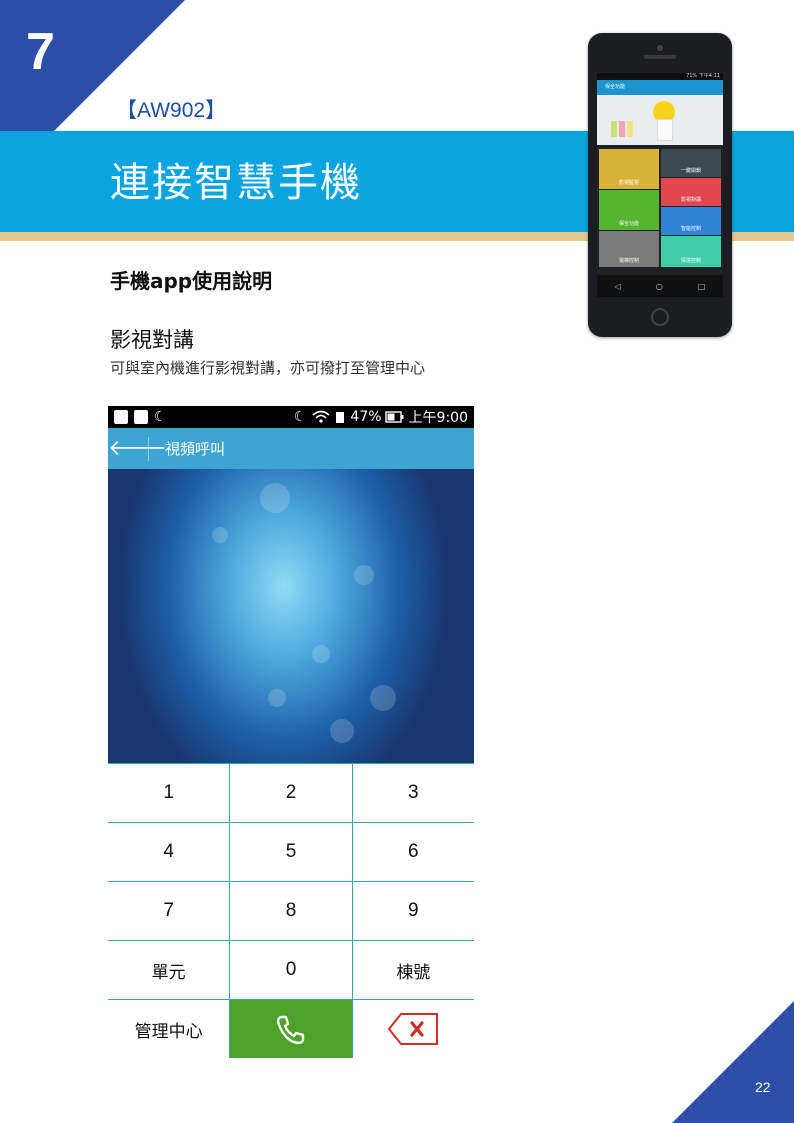 This screenshot has height=1123, width=794. I want to click on section-description: 可與室內機進行影視對講，亦可撥打至管理中心, so click(268, 368).